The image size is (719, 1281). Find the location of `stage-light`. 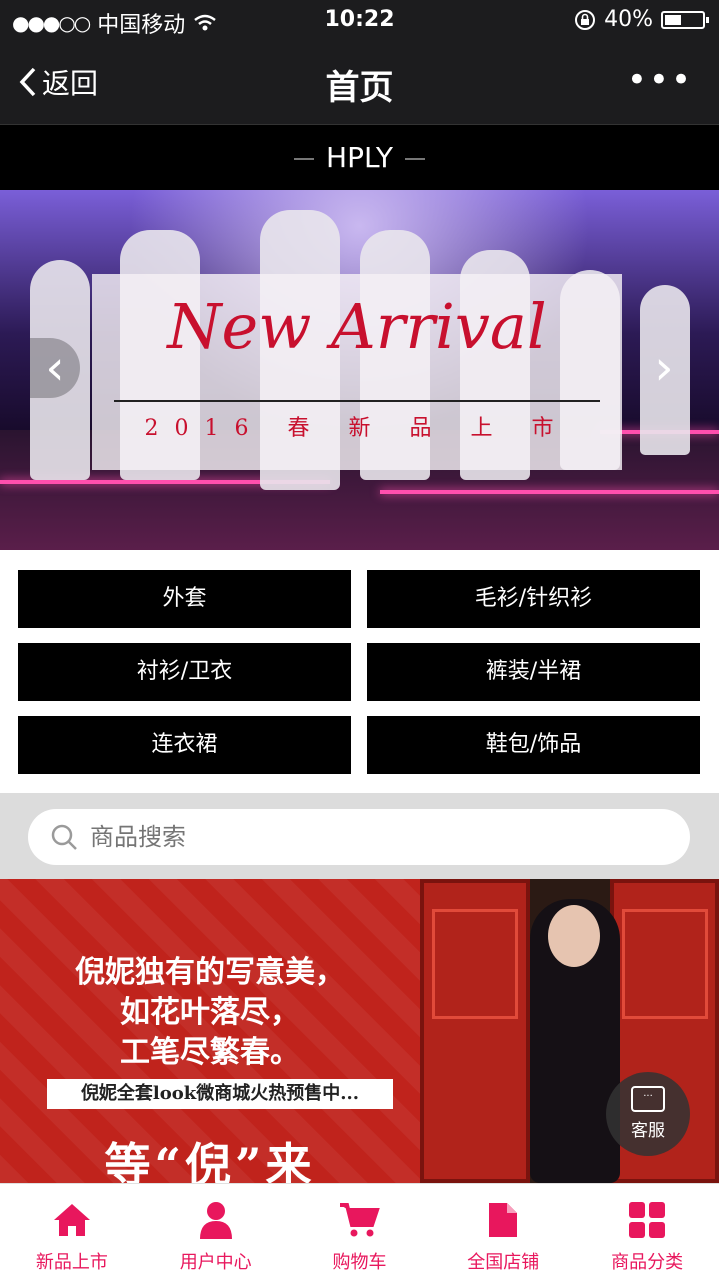

stage-light is located at coordinates (549, 492).